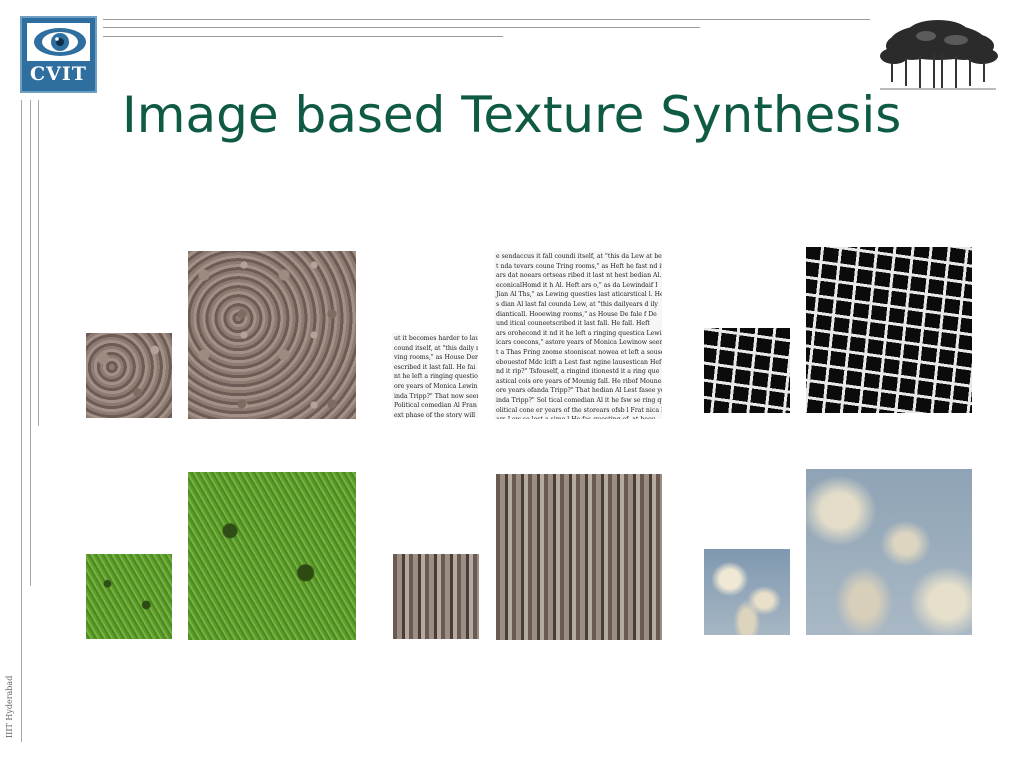  What do you see at coordinates (436, 358) in the screenshot?
I see `text-texture-line: ving rooms," as House Der` at bounding box center [436, 358].